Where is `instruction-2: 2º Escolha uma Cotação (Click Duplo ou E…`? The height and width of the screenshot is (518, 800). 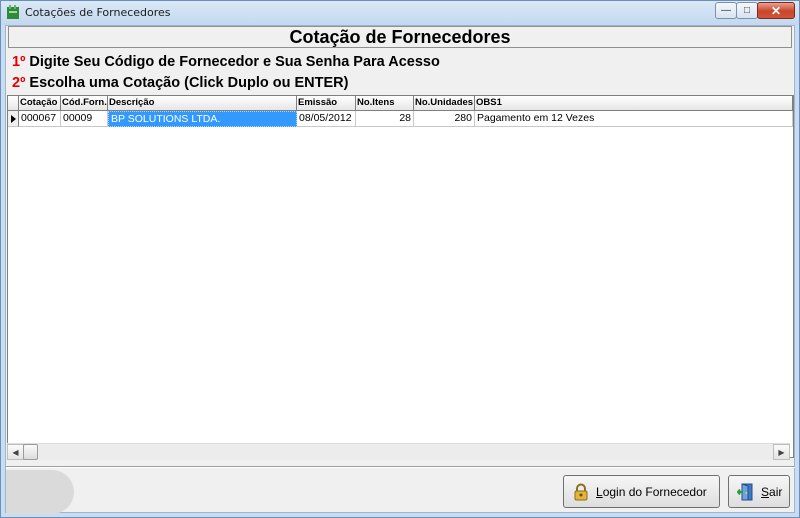
instruction-2: 2º Escolha uma Cotação (Click Duplo ou E… is located at coordinates (180, 83).